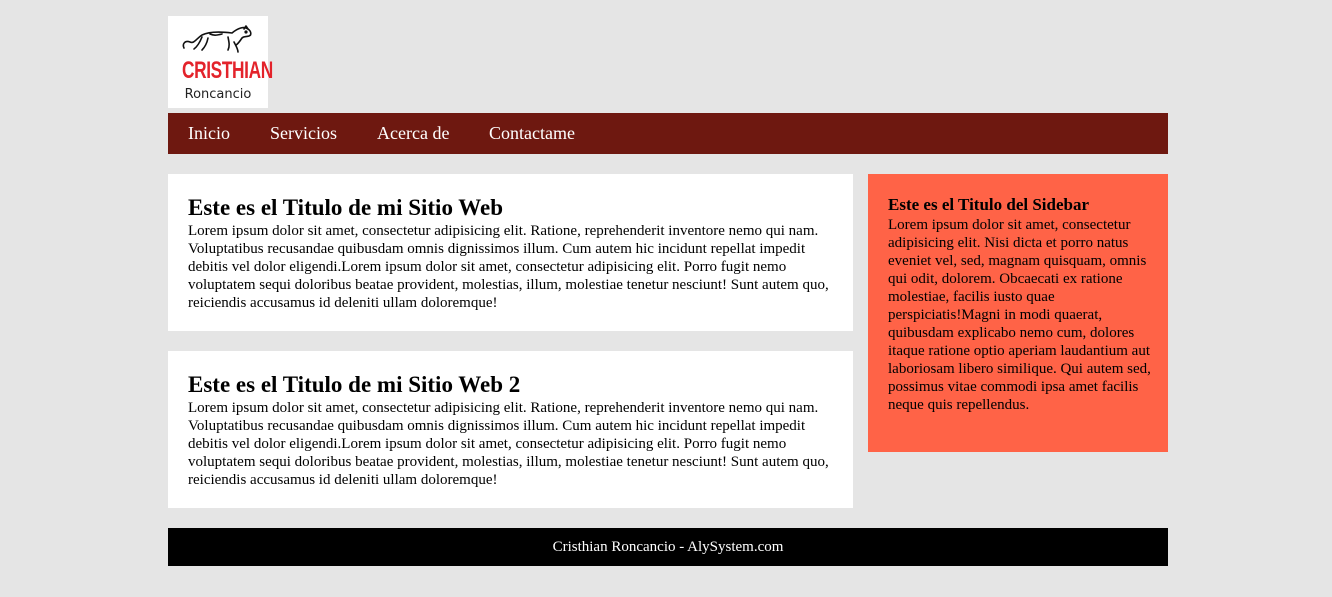 The height and width of the screenshot is (597, 1332). Describe the element at coordinates (303, 133) in the screenshot. I see `nav-item-servicios: Servicios` at that location.